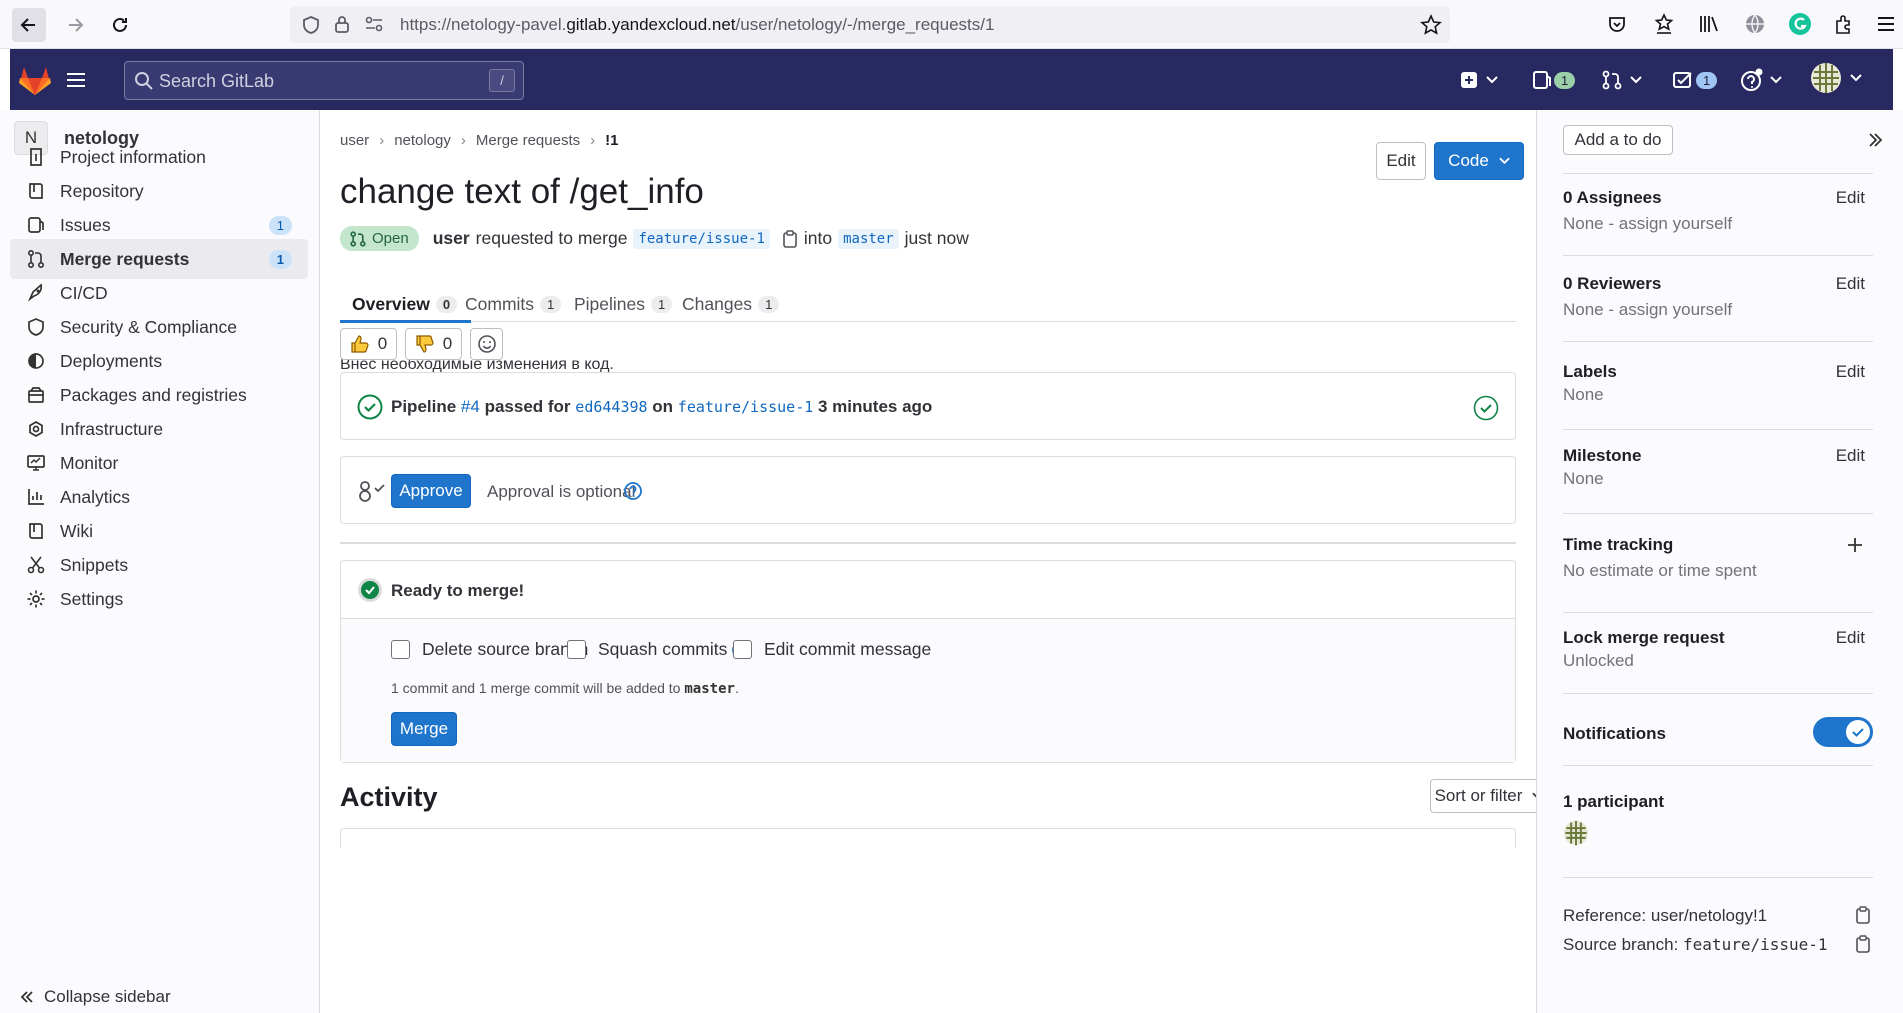 The height and width of the screenshot is (1013, 1903). I want to click on forward-button, so click(75, 25).